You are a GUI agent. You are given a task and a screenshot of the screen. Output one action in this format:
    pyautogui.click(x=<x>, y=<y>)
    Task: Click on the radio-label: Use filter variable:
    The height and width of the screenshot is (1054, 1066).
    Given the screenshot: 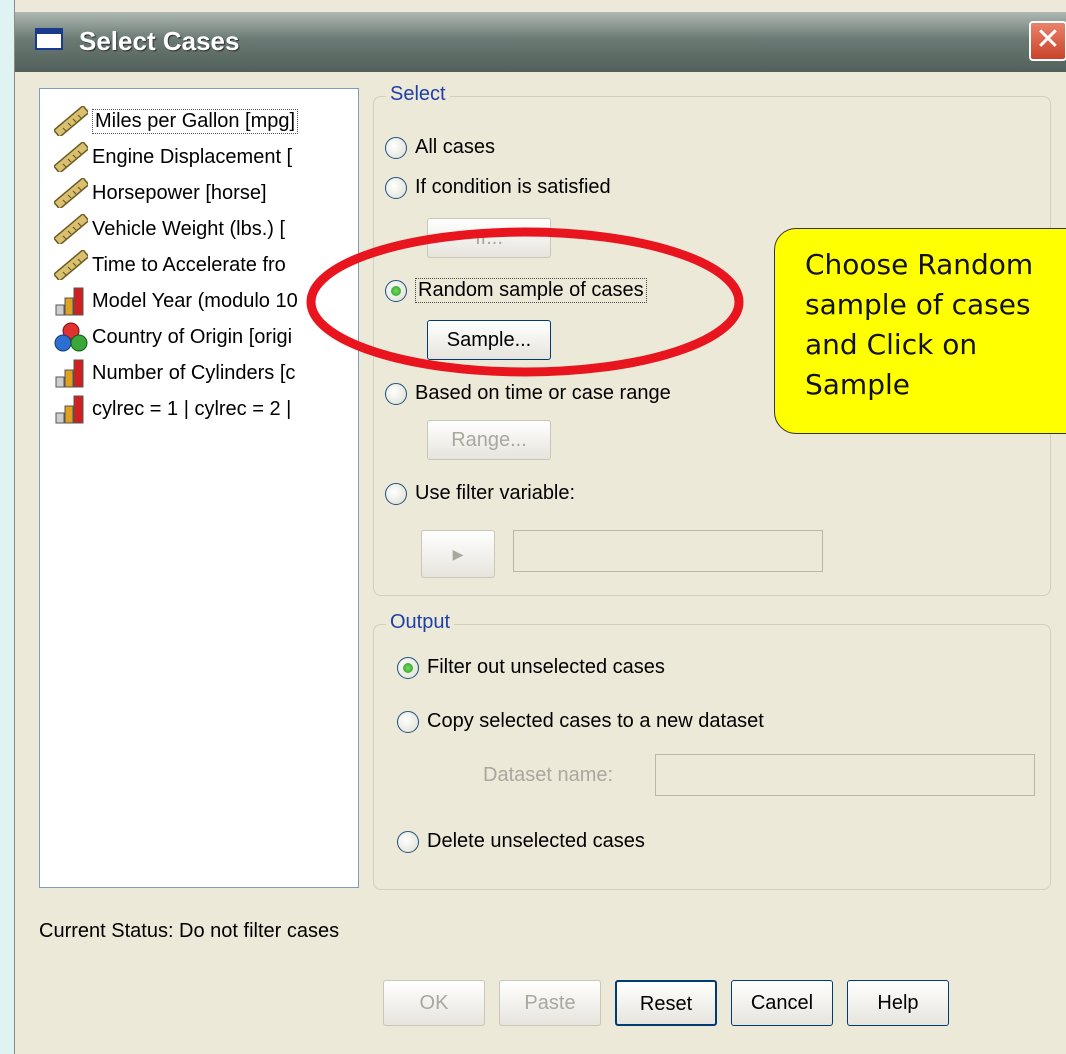 What is the action you would take?
    pyautogui.click(x=495, y=493)
    